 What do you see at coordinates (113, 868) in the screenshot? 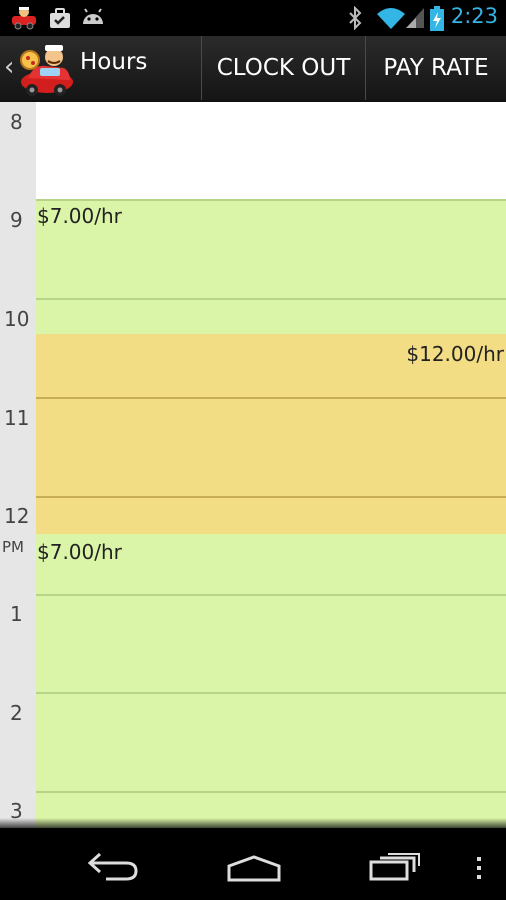
I see `back-icon` at bounding box center [113, 868].